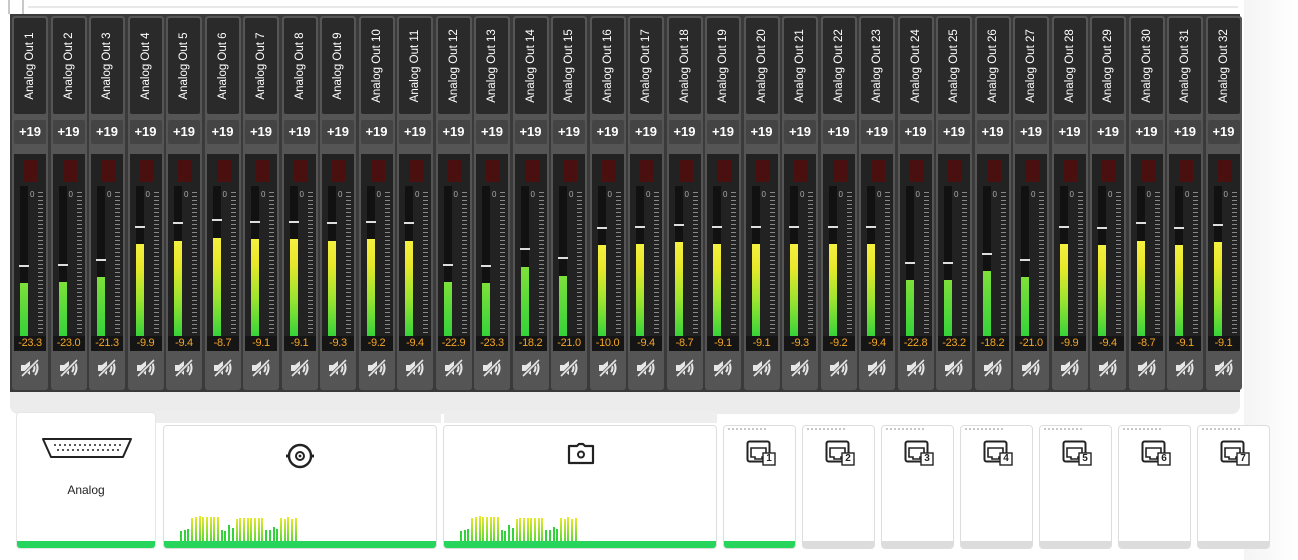 This screenshot has height=560, width=1298. I want to click on channel-name: Analog Out 8, so click(299, 66).